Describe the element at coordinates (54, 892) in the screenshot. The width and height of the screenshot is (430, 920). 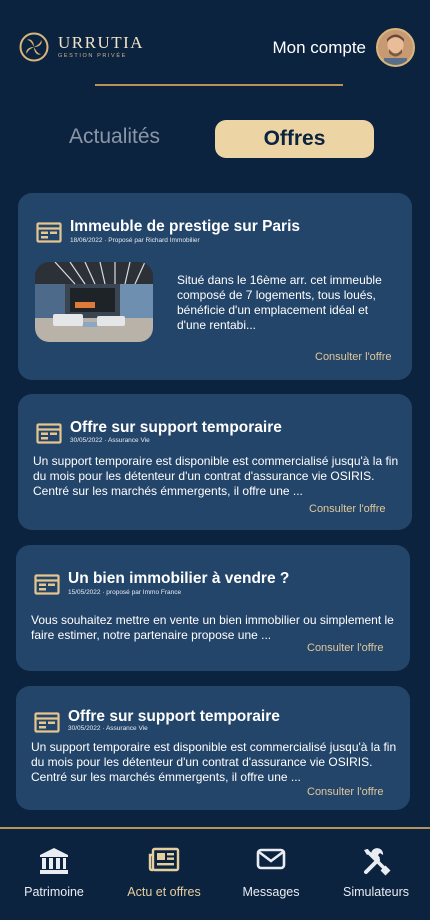
I see `nav-patrimoine-label: Patrimoine` at that location.